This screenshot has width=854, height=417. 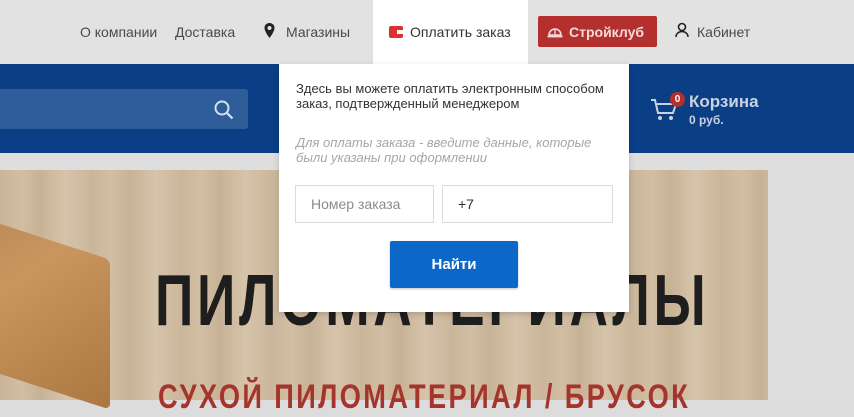 What do you see at coordinates (364, 204) in the screenshot?
I see `order-number-input` at bounding box center [364, 204].